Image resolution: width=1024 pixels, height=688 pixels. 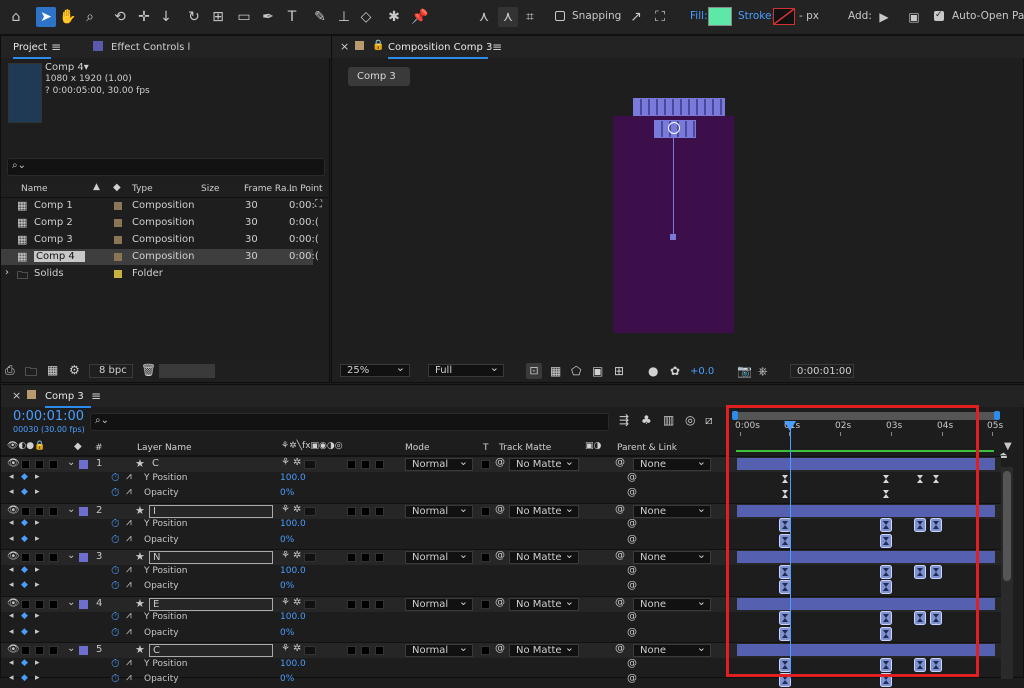 What do you see at coordinates (624, 420) in the screenshot?
I see `comp-mini-flowchart-icon: ⇶` at bounding box center [624, 420].